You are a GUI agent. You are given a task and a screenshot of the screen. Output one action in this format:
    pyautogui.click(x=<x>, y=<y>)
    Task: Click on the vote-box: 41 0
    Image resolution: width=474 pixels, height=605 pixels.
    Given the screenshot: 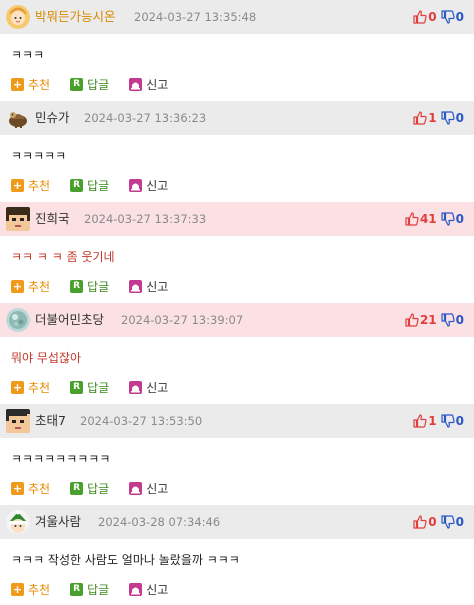 What is the action you would take?
    pyautogui.click(x=434, y=219)
    